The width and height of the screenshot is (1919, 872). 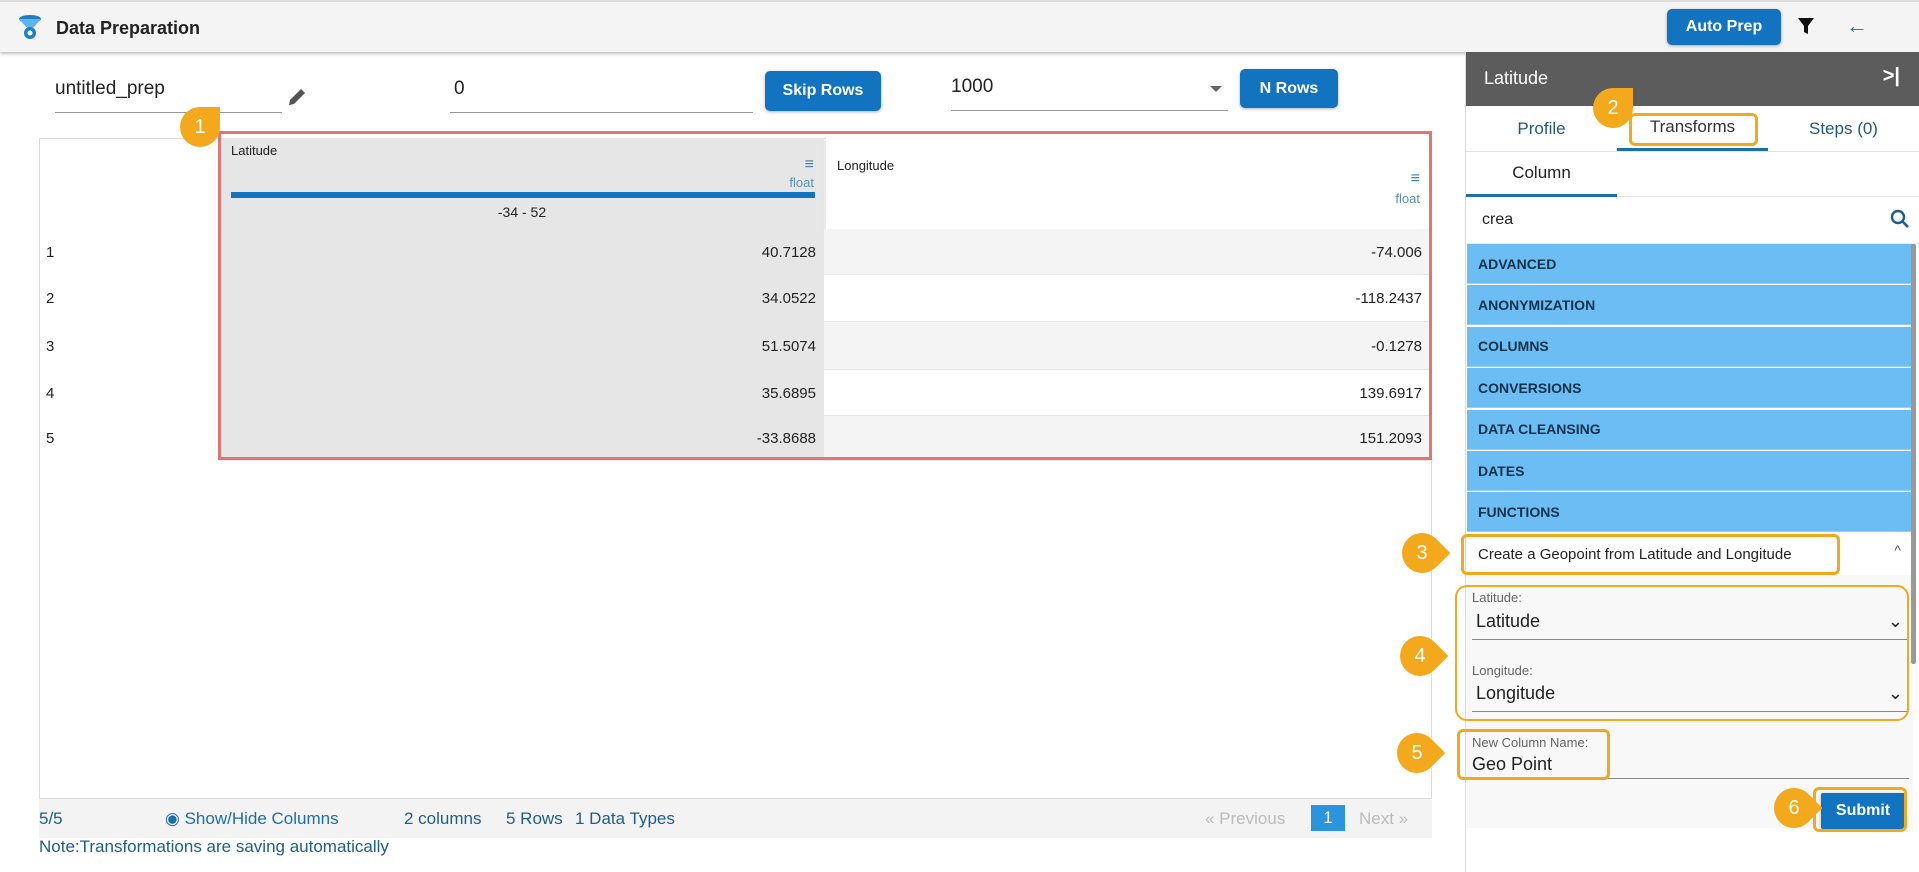 What do you see at coordinates (1089, 93) in the screenshot?
I see `n-rows-select: 1000` at bounding box center [1089, 93].